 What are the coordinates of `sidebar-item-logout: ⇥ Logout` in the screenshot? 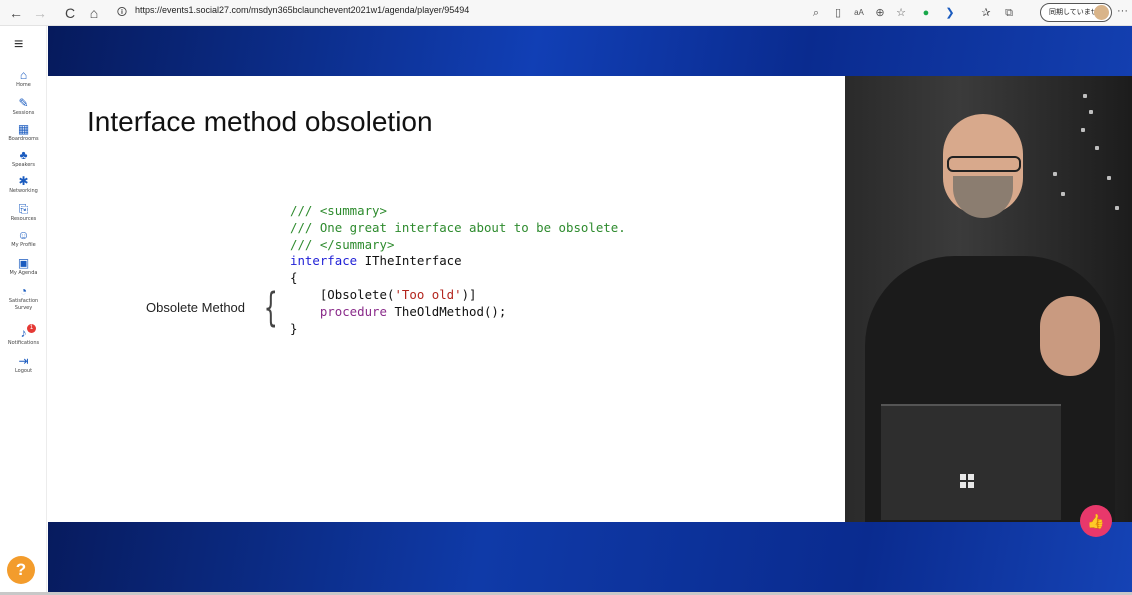 It's located at (23, 364).